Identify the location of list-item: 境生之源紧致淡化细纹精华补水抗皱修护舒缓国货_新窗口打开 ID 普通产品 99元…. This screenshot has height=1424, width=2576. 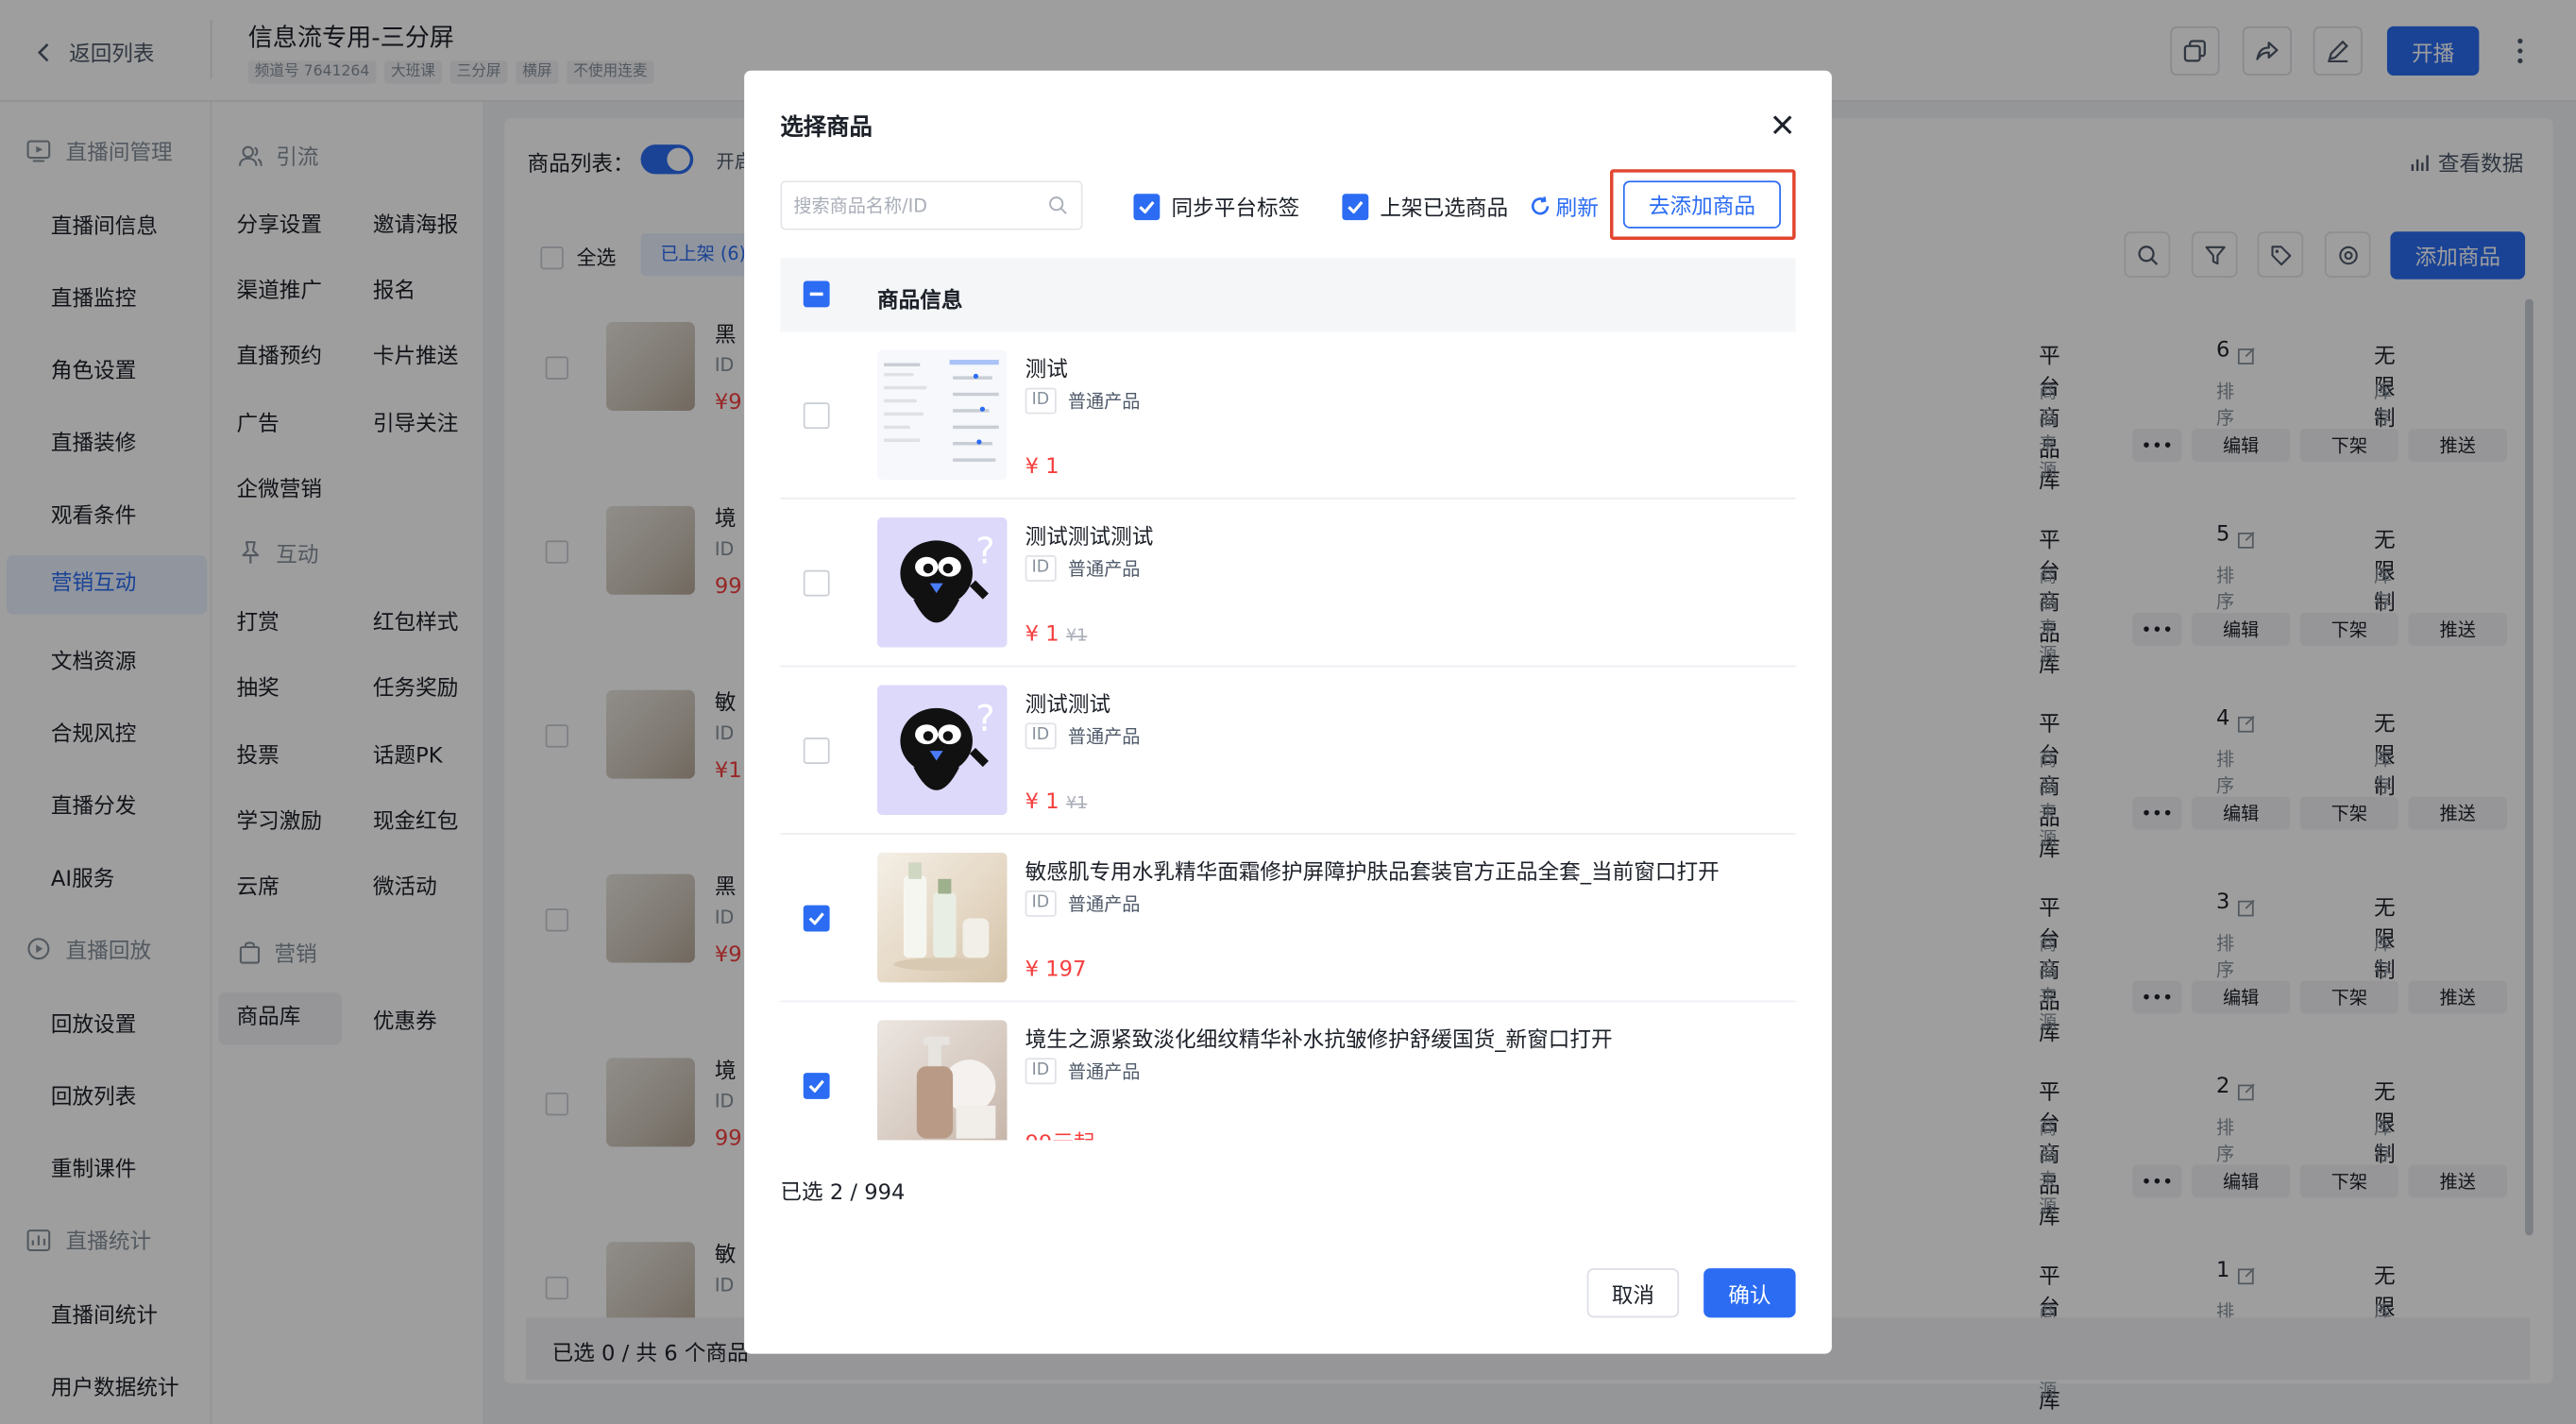
(1287, 1071).